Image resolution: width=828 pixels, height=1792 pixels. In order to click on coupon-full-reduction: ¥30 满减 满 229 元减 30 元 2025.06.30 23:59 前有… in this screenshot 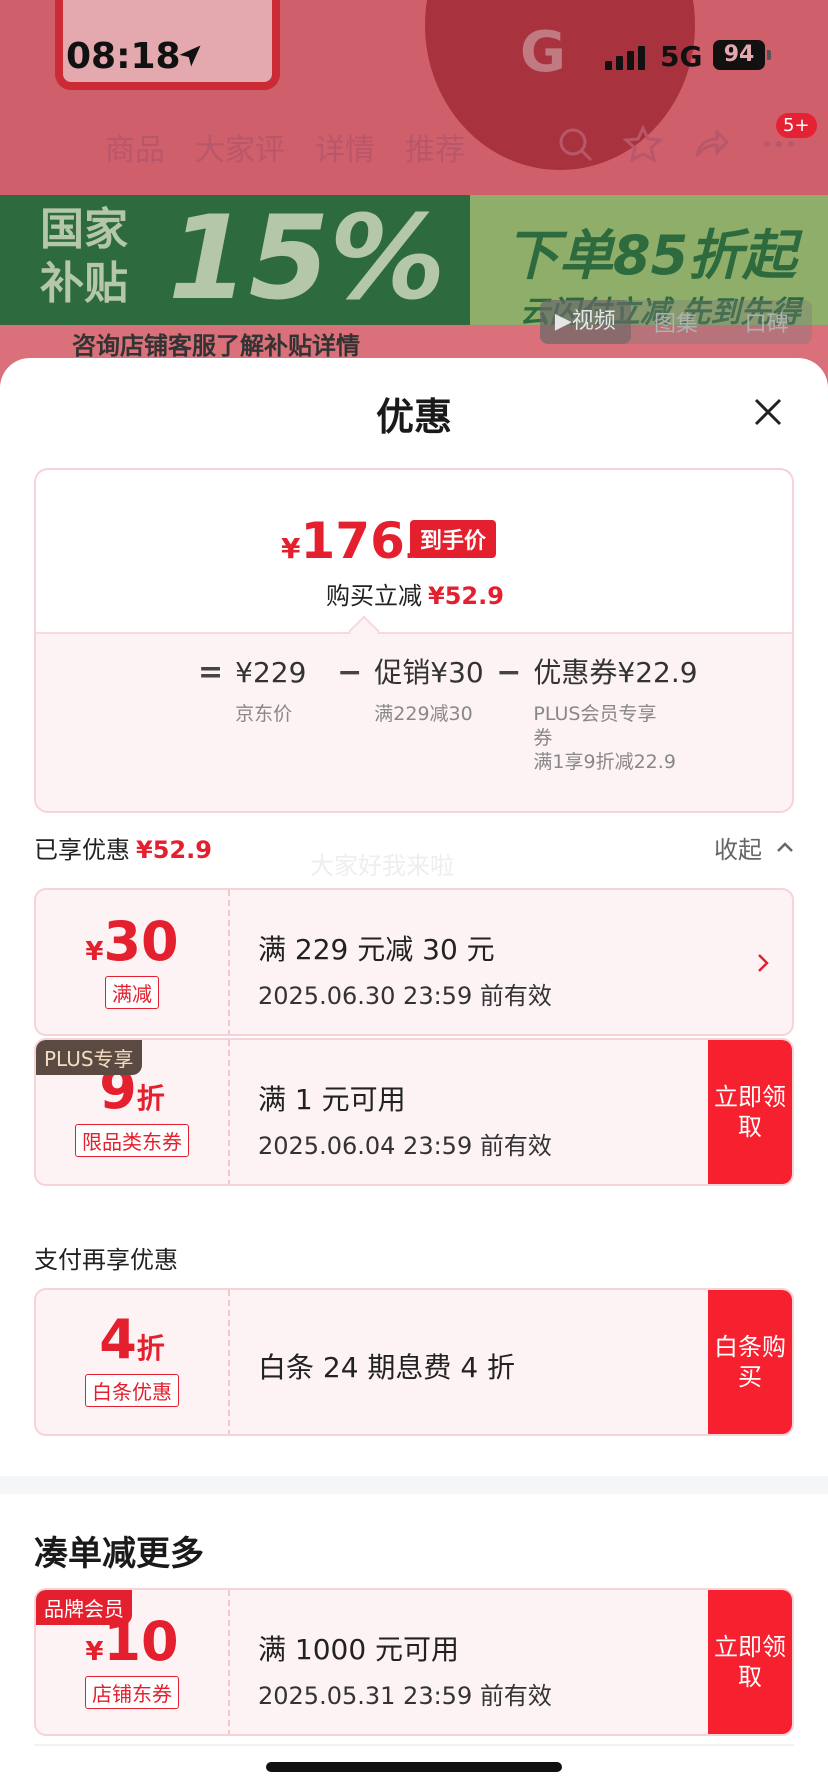, I will do `click(414, 962)`.